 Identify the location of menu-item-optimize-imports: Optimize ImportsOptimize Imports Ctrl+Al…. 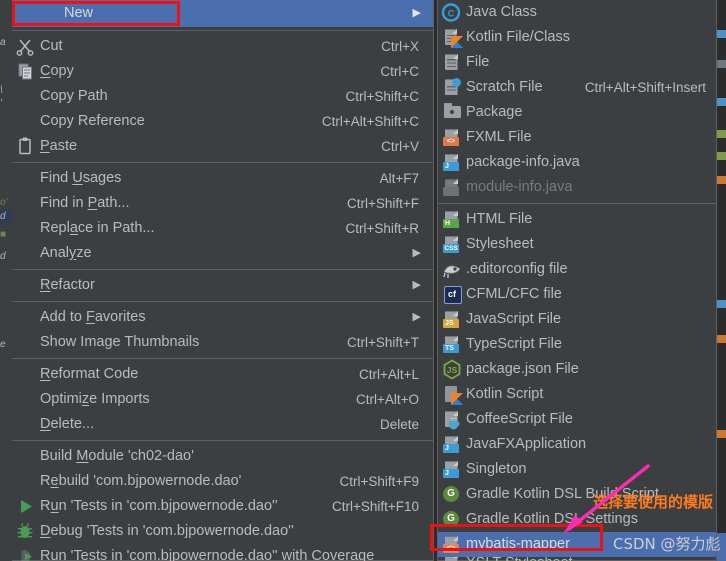
(222, 399).